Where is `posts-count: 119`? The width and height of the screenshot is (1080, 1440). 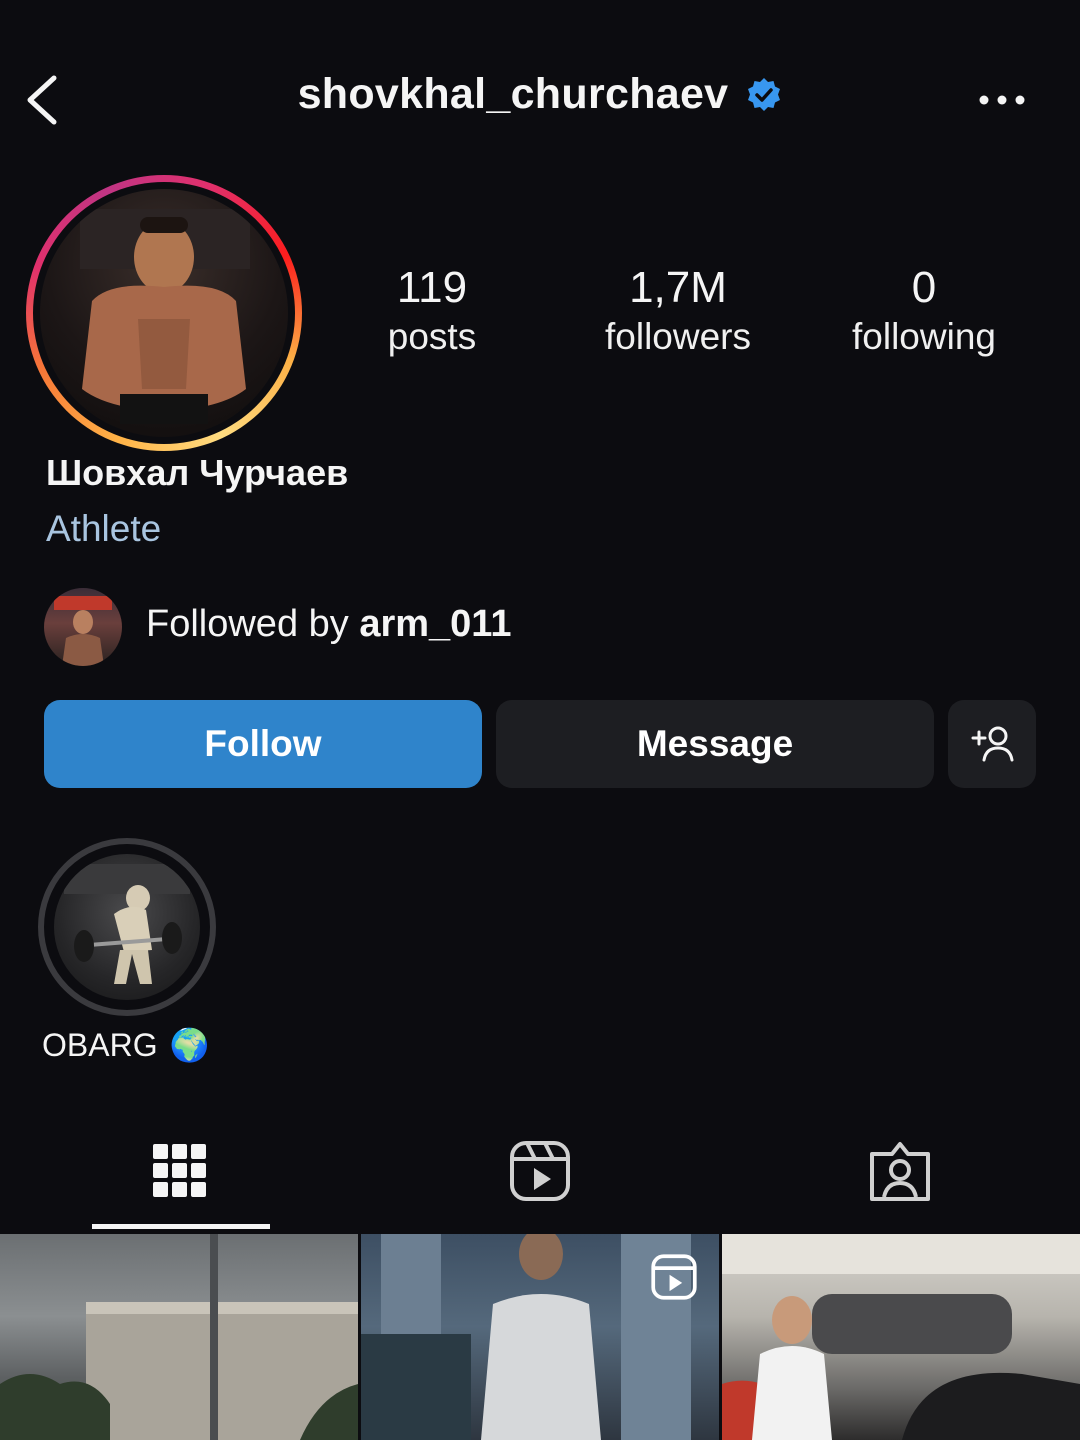
posts-count: 119 is located at coordinates (432, 287).